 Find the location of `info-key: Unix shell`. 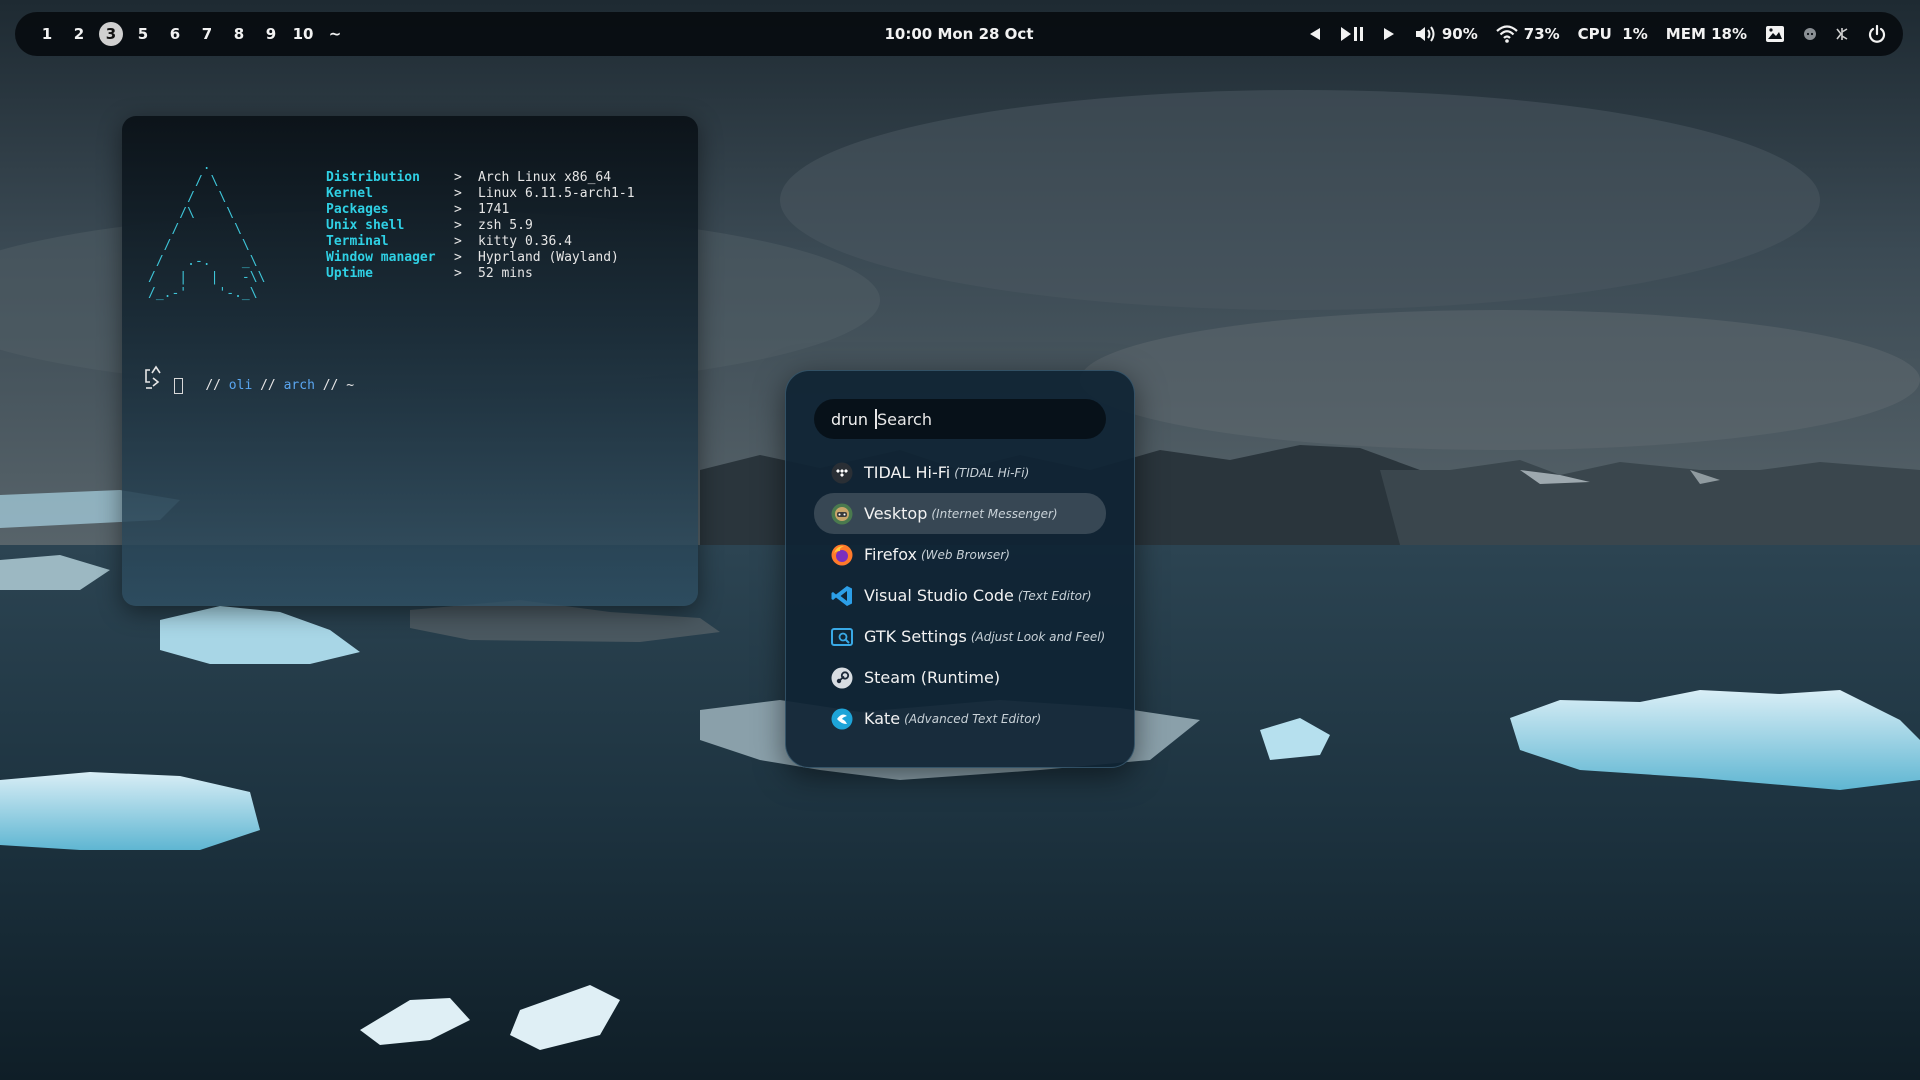

info-key: Unix shell is located at coordinates (365, 225).